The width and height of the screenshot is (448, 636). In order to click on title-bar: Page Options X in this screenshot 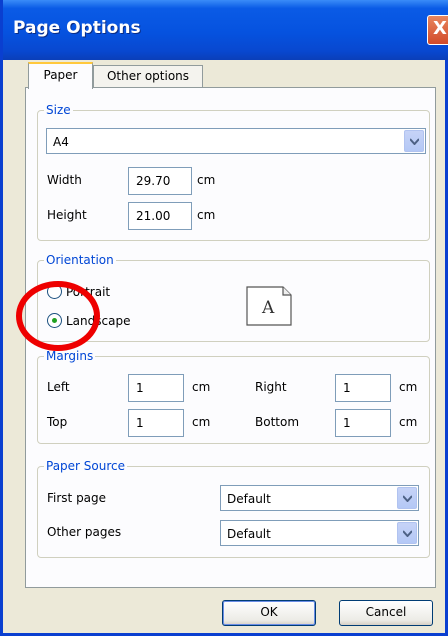, I will do `click(225, 30)`.